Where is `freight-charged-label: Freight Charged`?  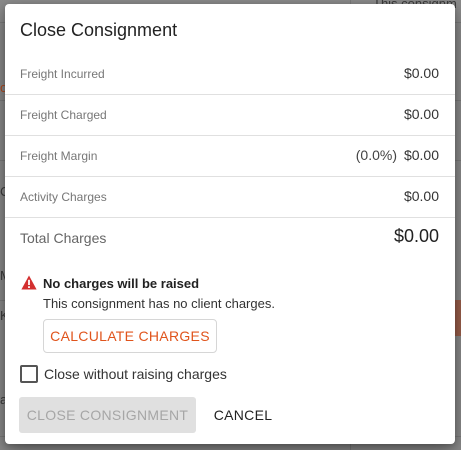
freight-charged-label: Freight Charged is located at coordinates (63, 115).